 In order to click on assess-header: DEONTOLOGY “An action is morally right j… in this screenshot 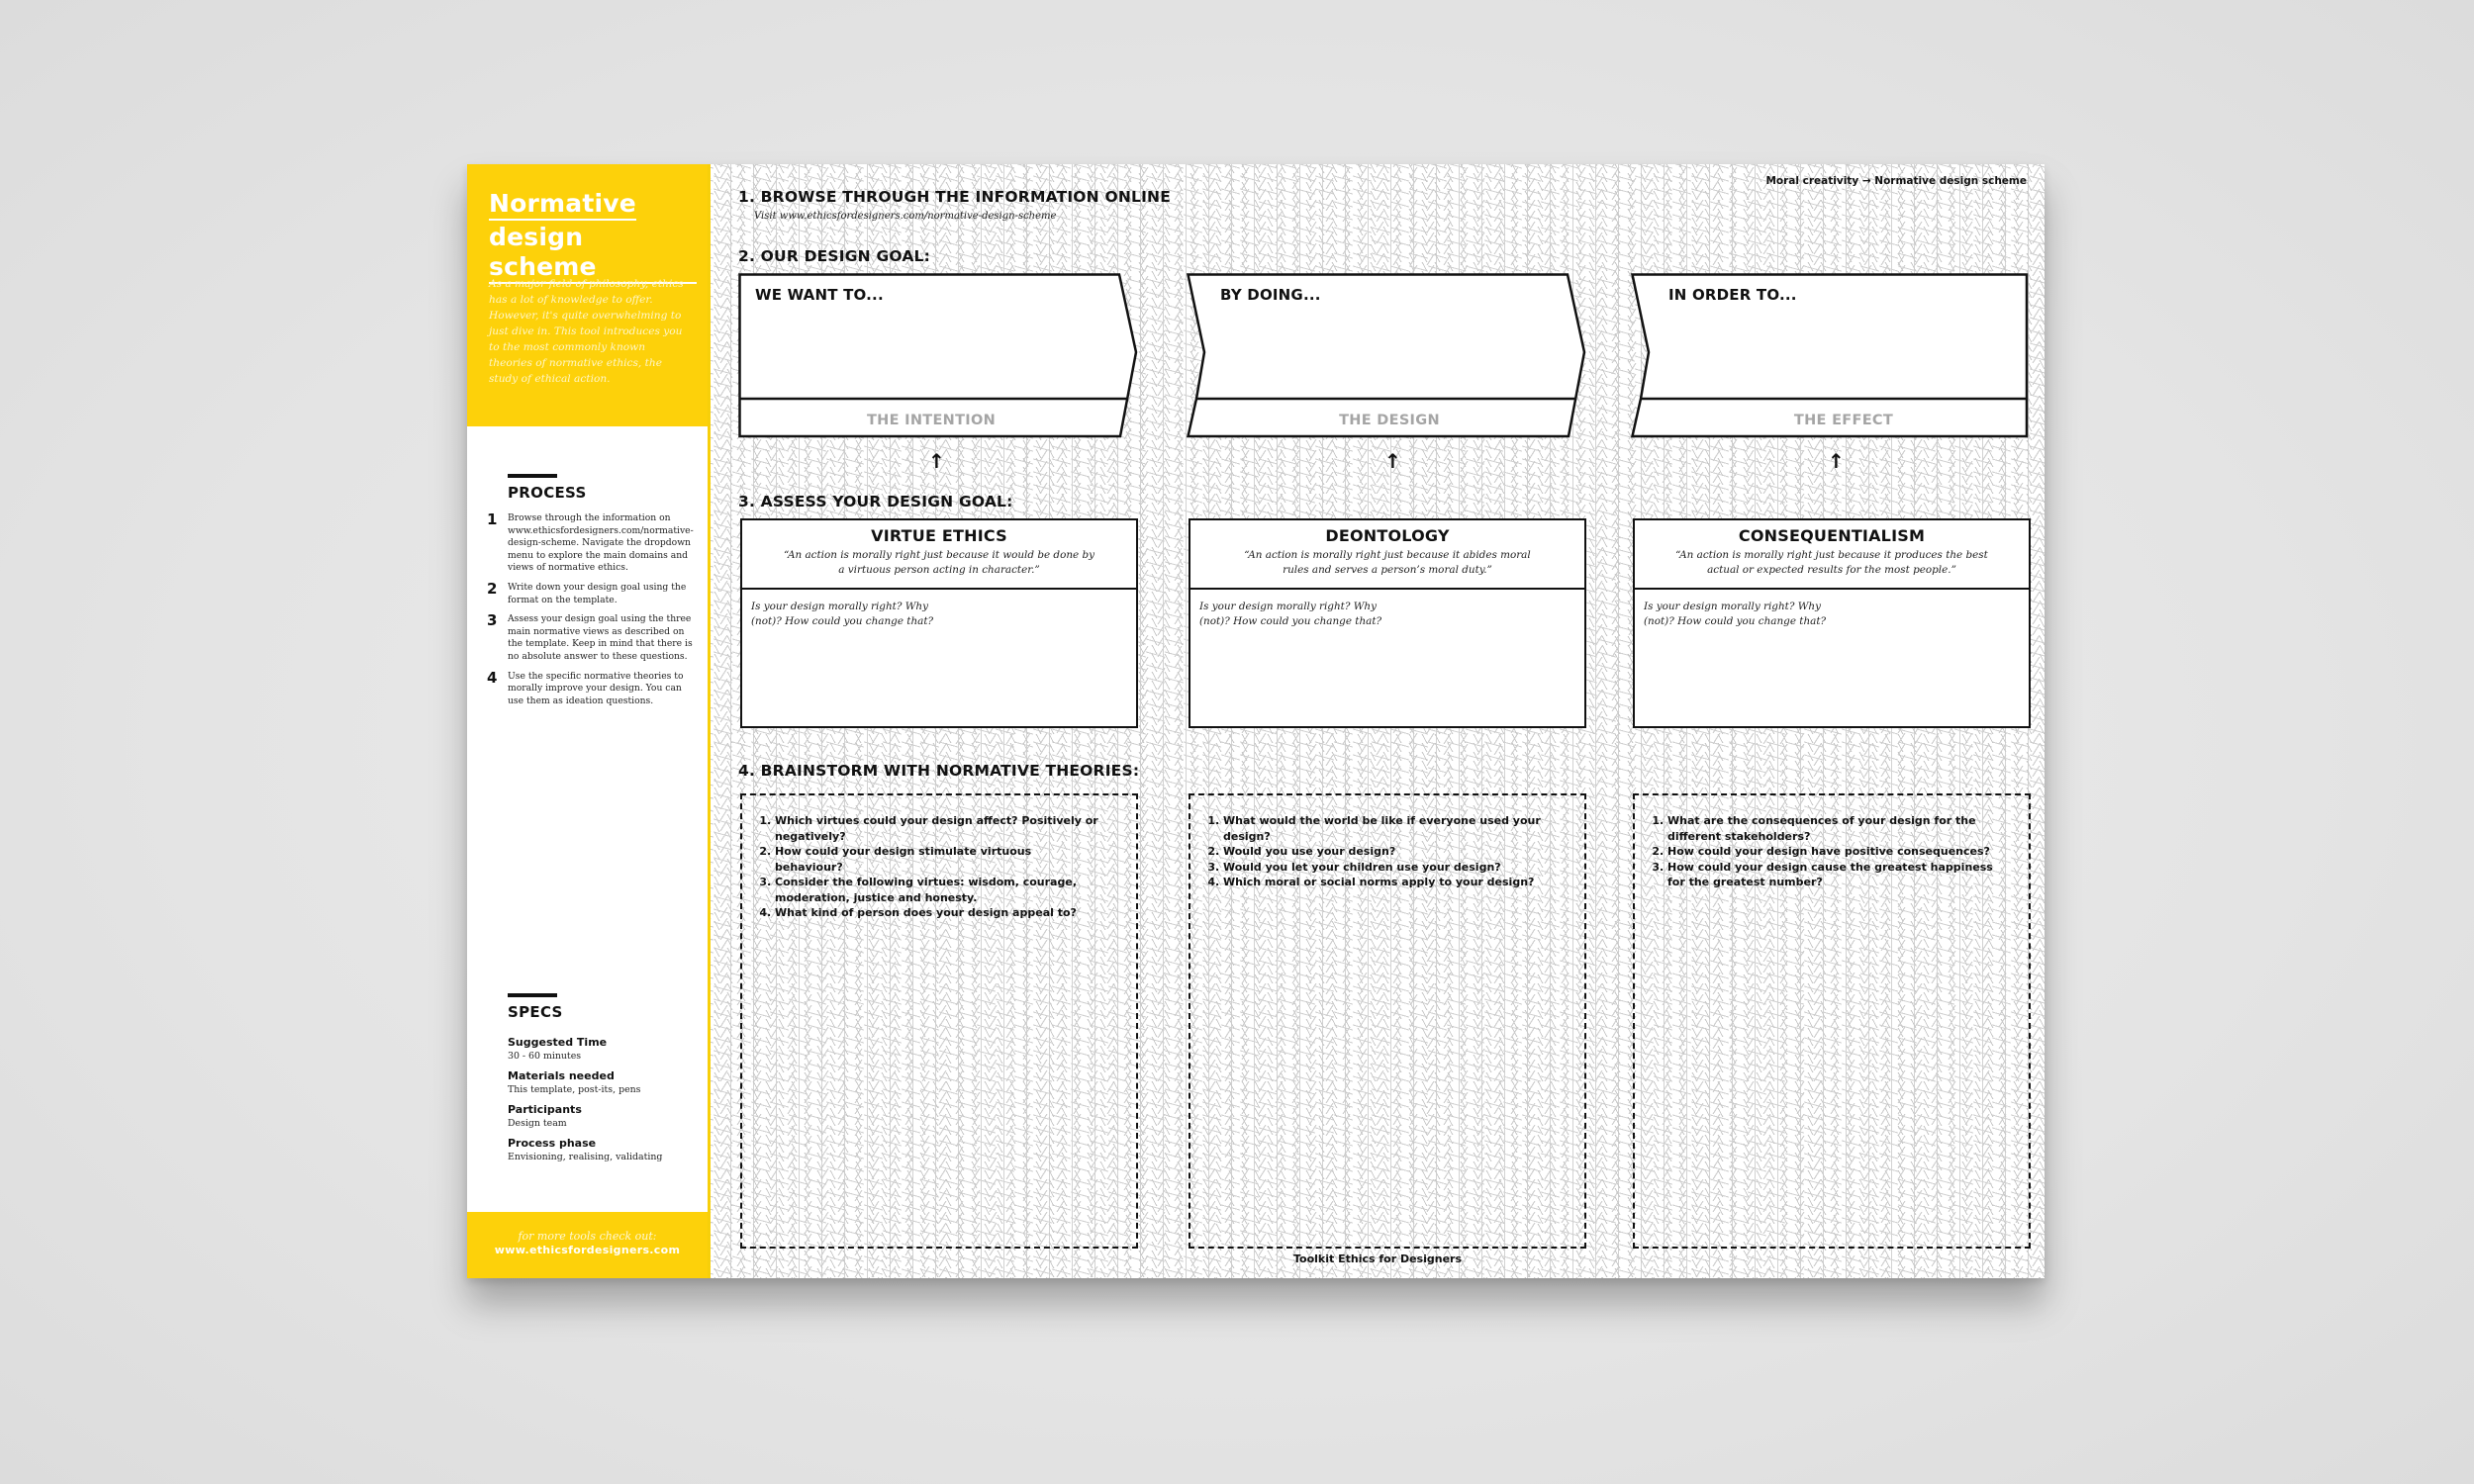, I will do `click(1387, 555)`.